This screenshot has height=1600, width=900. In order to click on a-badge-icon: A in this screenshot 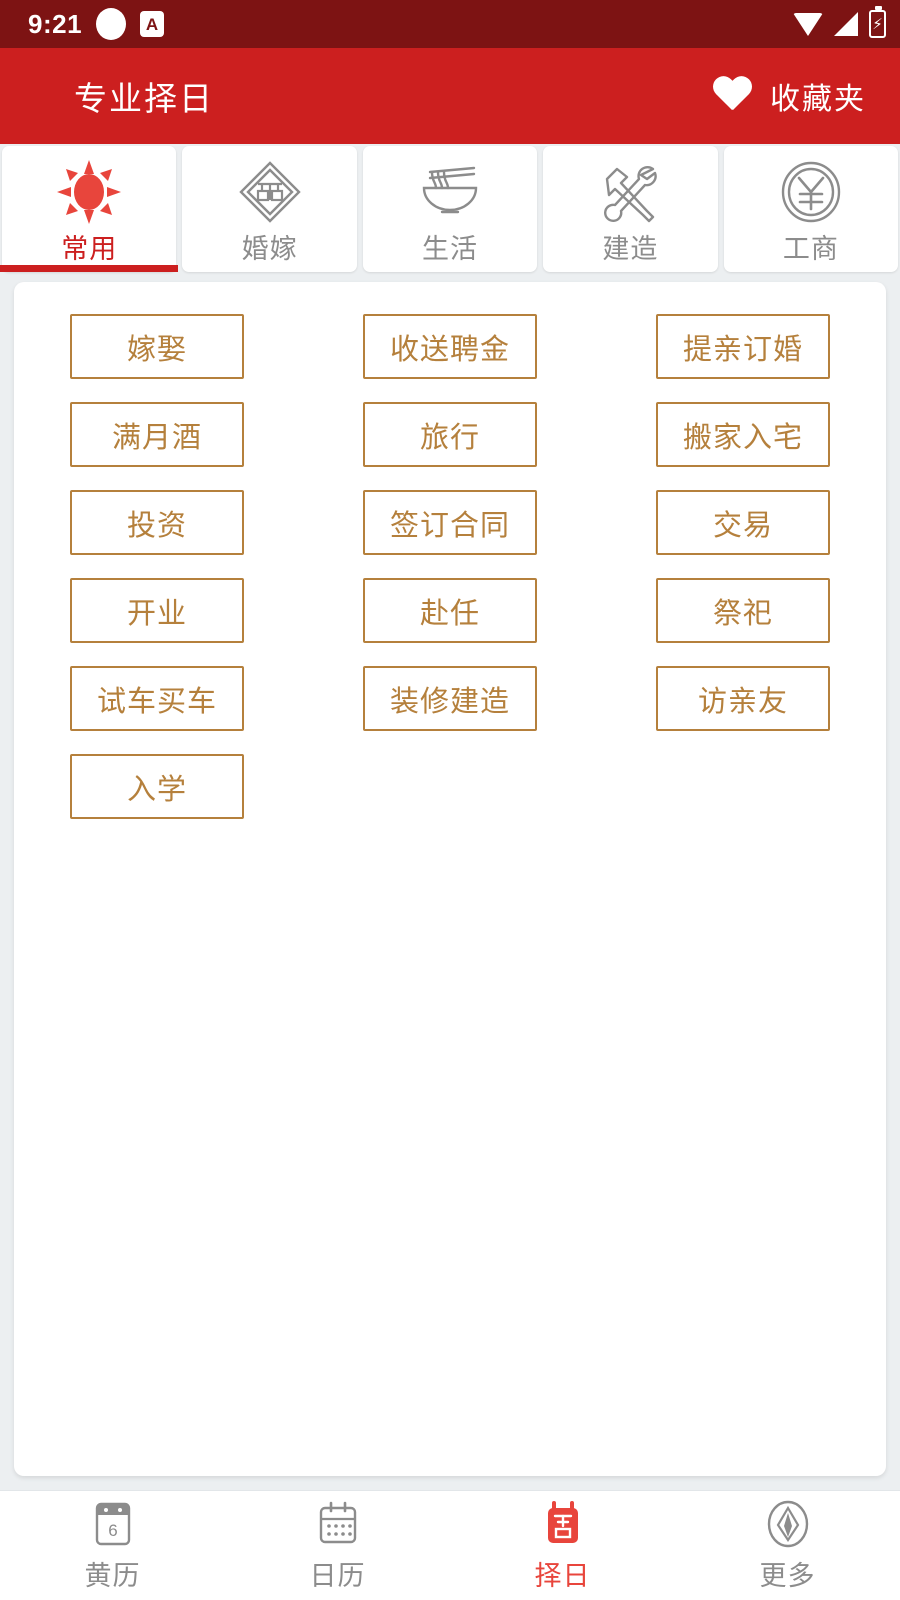, I will do `click(152, 24)`.